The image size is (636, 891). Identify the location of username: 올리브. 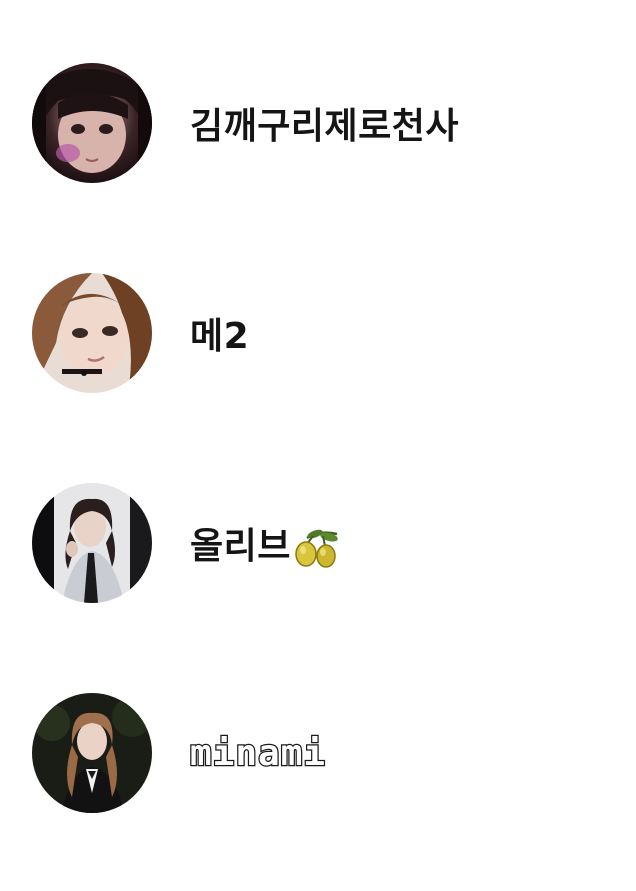
(265, 543).